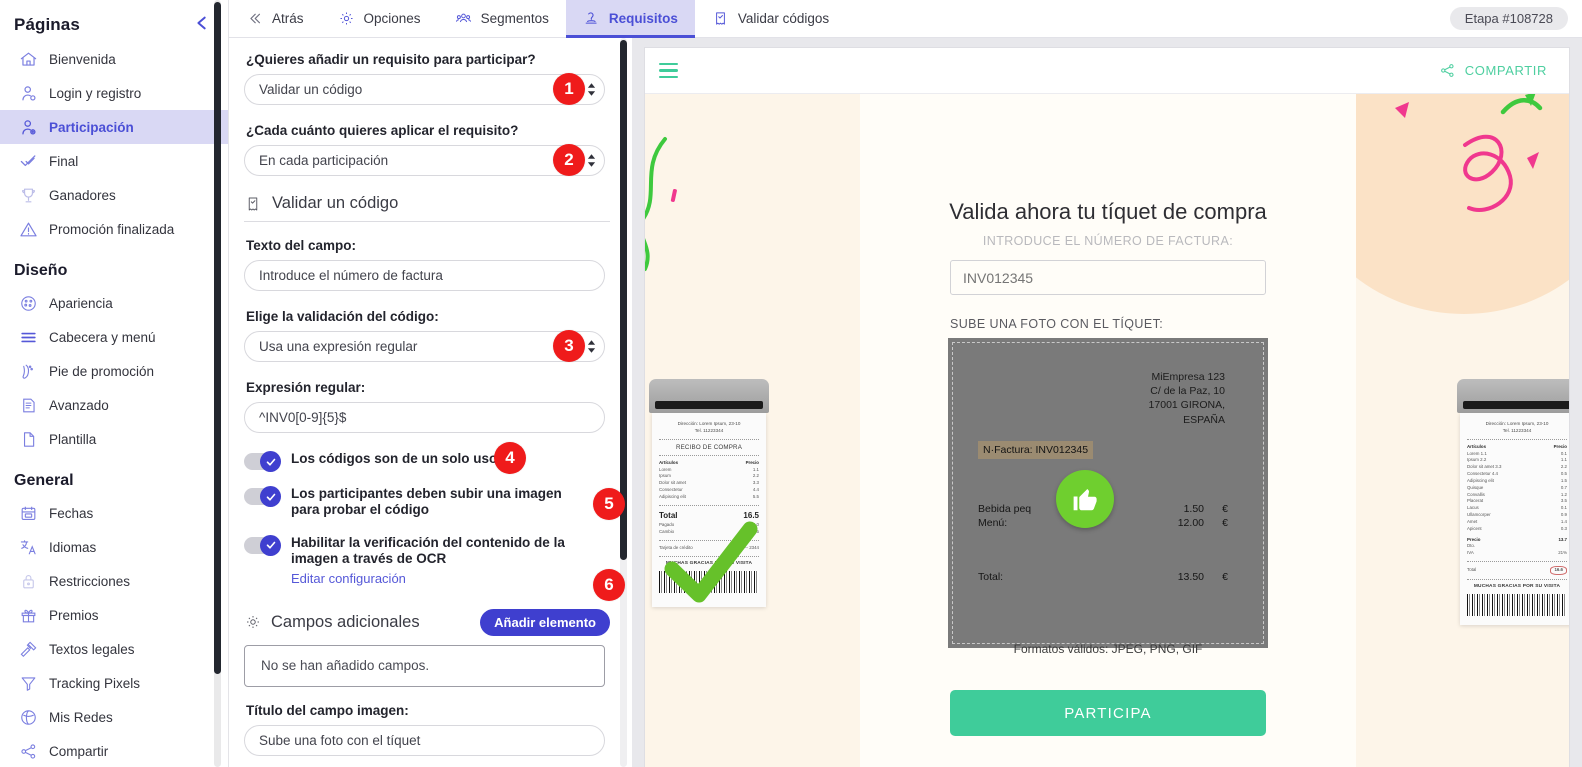 This screenshot has height=767, width=1582. Describe the element at coordinates (1477, 460) in the screenshot. I see `receipt-row-name: Ipsum 2.2` at that location.